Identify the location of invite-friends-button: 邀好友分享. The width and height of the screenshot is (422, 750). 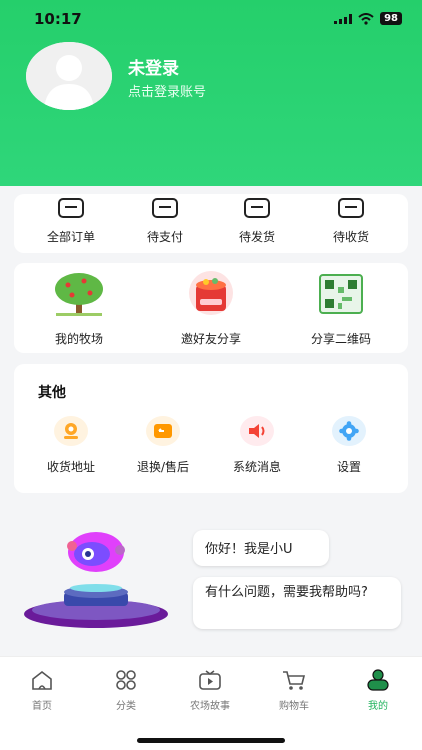
(211, 309).